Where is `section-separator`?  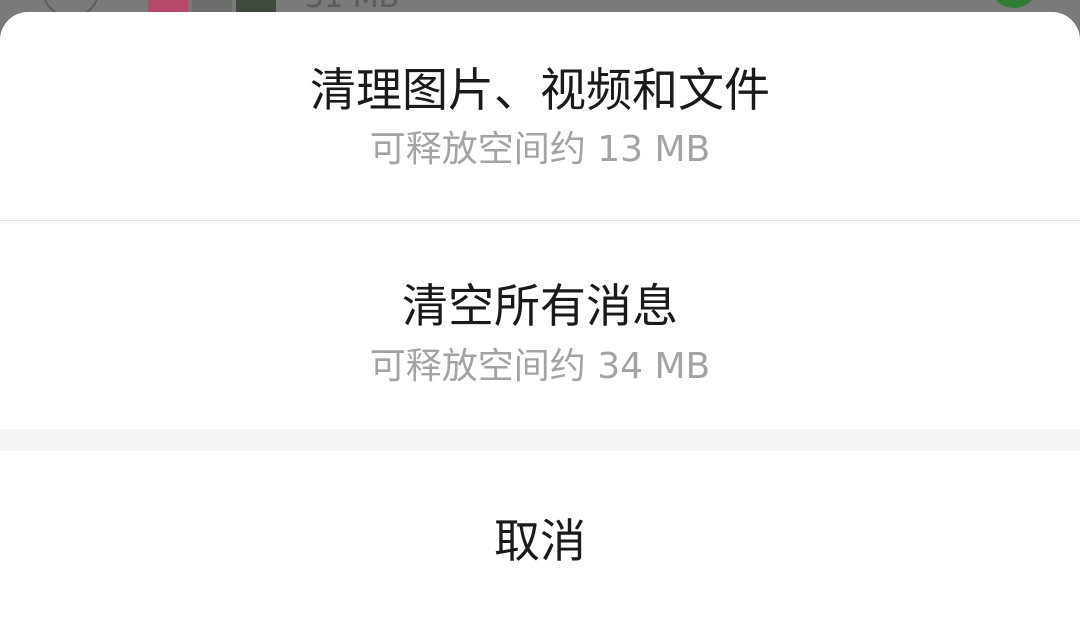 section-separator is located at coordinates (540, 440).